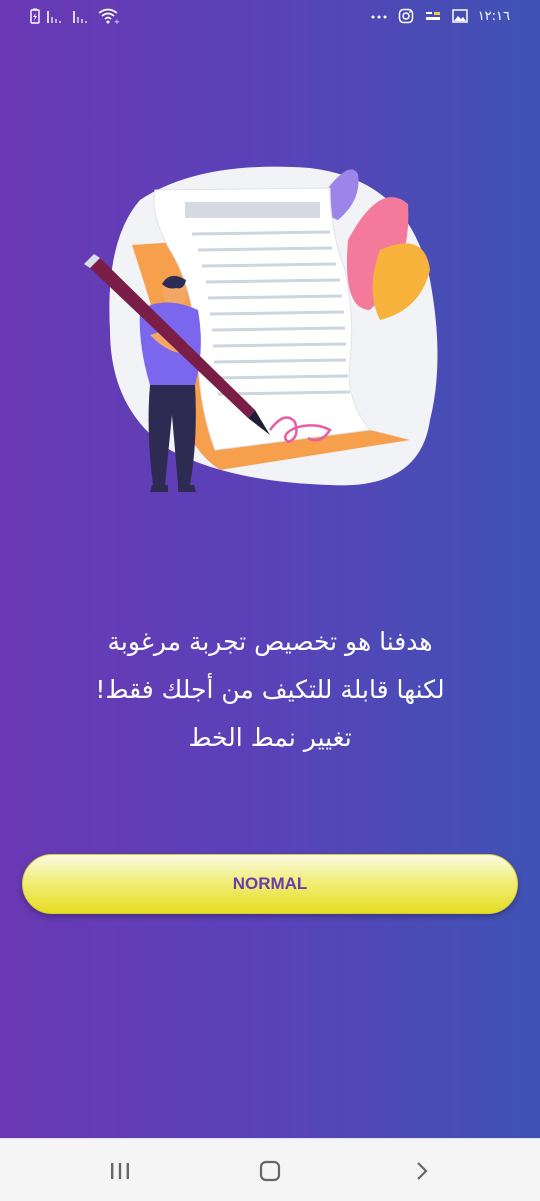 Image resolution: width=540 pixels, height=1201 pixels. Describe the element at coordinates (459, 16) in the screenshot. I see `gallery-icon` at that location.